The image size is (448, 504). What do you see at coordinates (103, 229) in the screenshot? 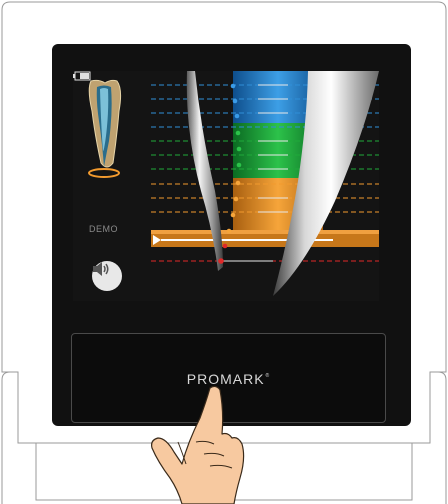
I see `demo-mode-label: DEMO` at bounding box center [103, 229].